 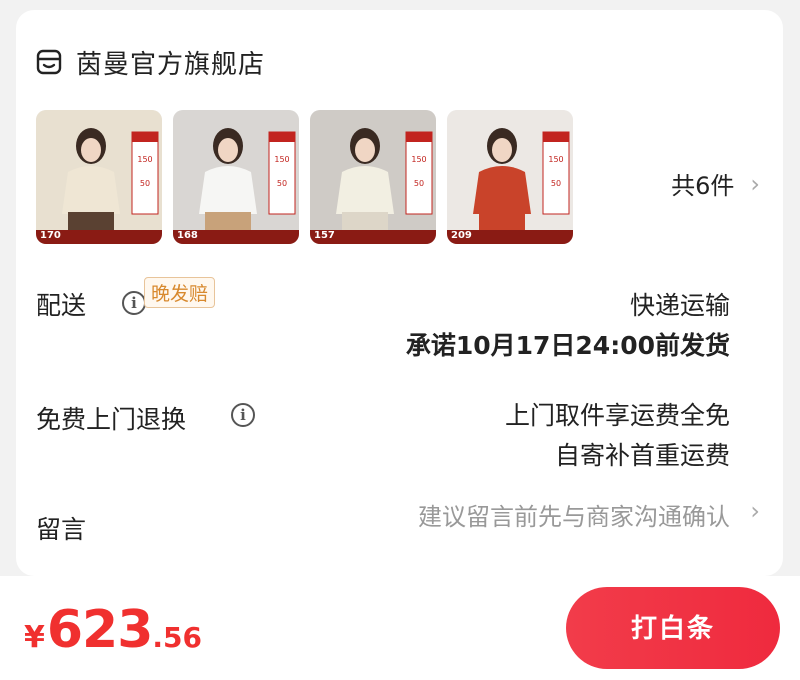 I want to click on product-thumbnails: 150 50 170 150 50 168 150 50 157 150 50 209, so click(x=310, y=177).